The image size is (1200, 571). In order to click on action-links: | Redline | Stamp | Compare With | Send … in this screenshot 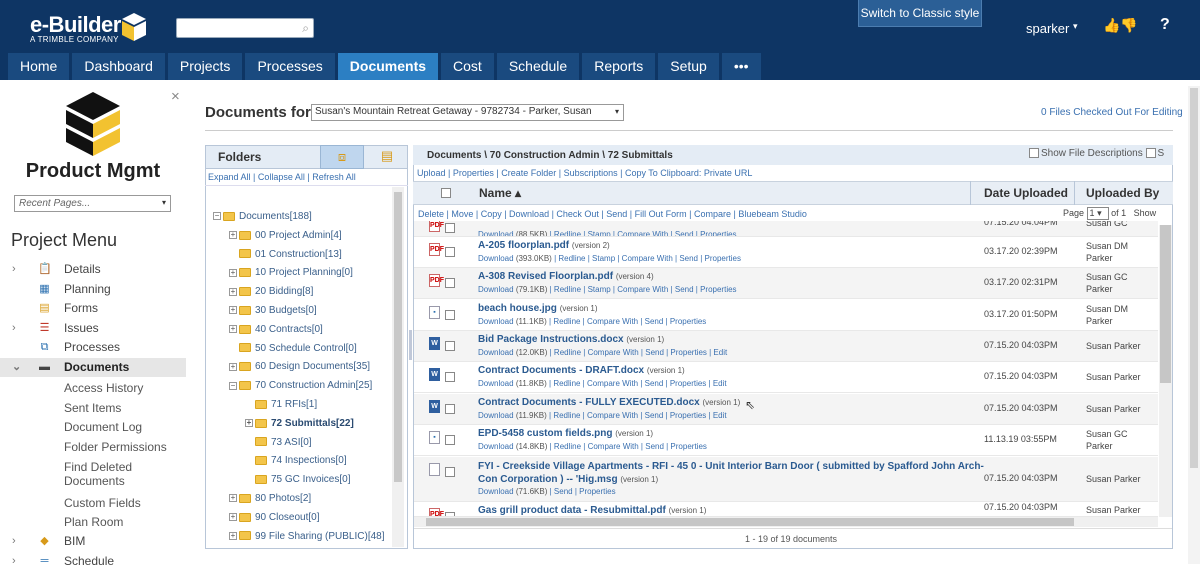, I will do `click(643, 289)`.